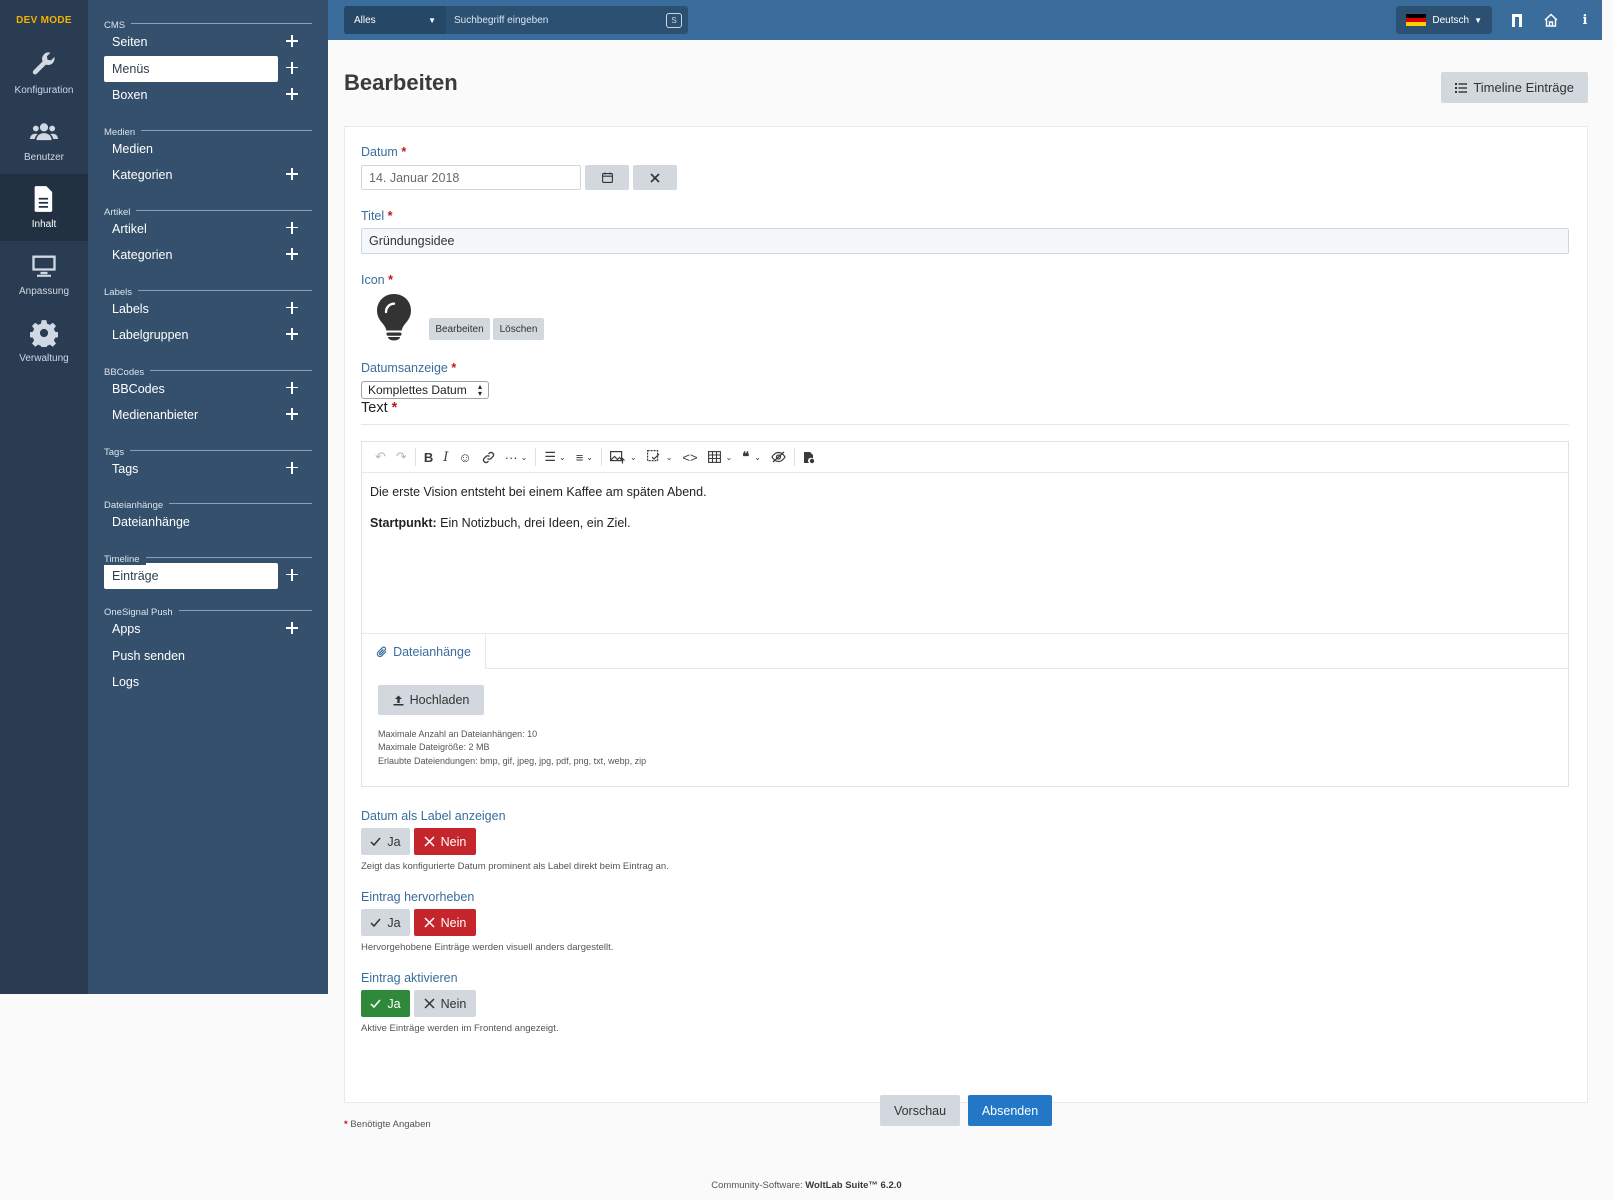  What do you see at coordinates (201, 335) in the screenshot?
I see `nav-item-labelgruppen: Labelgruppen` at bounding box center [201, 335].